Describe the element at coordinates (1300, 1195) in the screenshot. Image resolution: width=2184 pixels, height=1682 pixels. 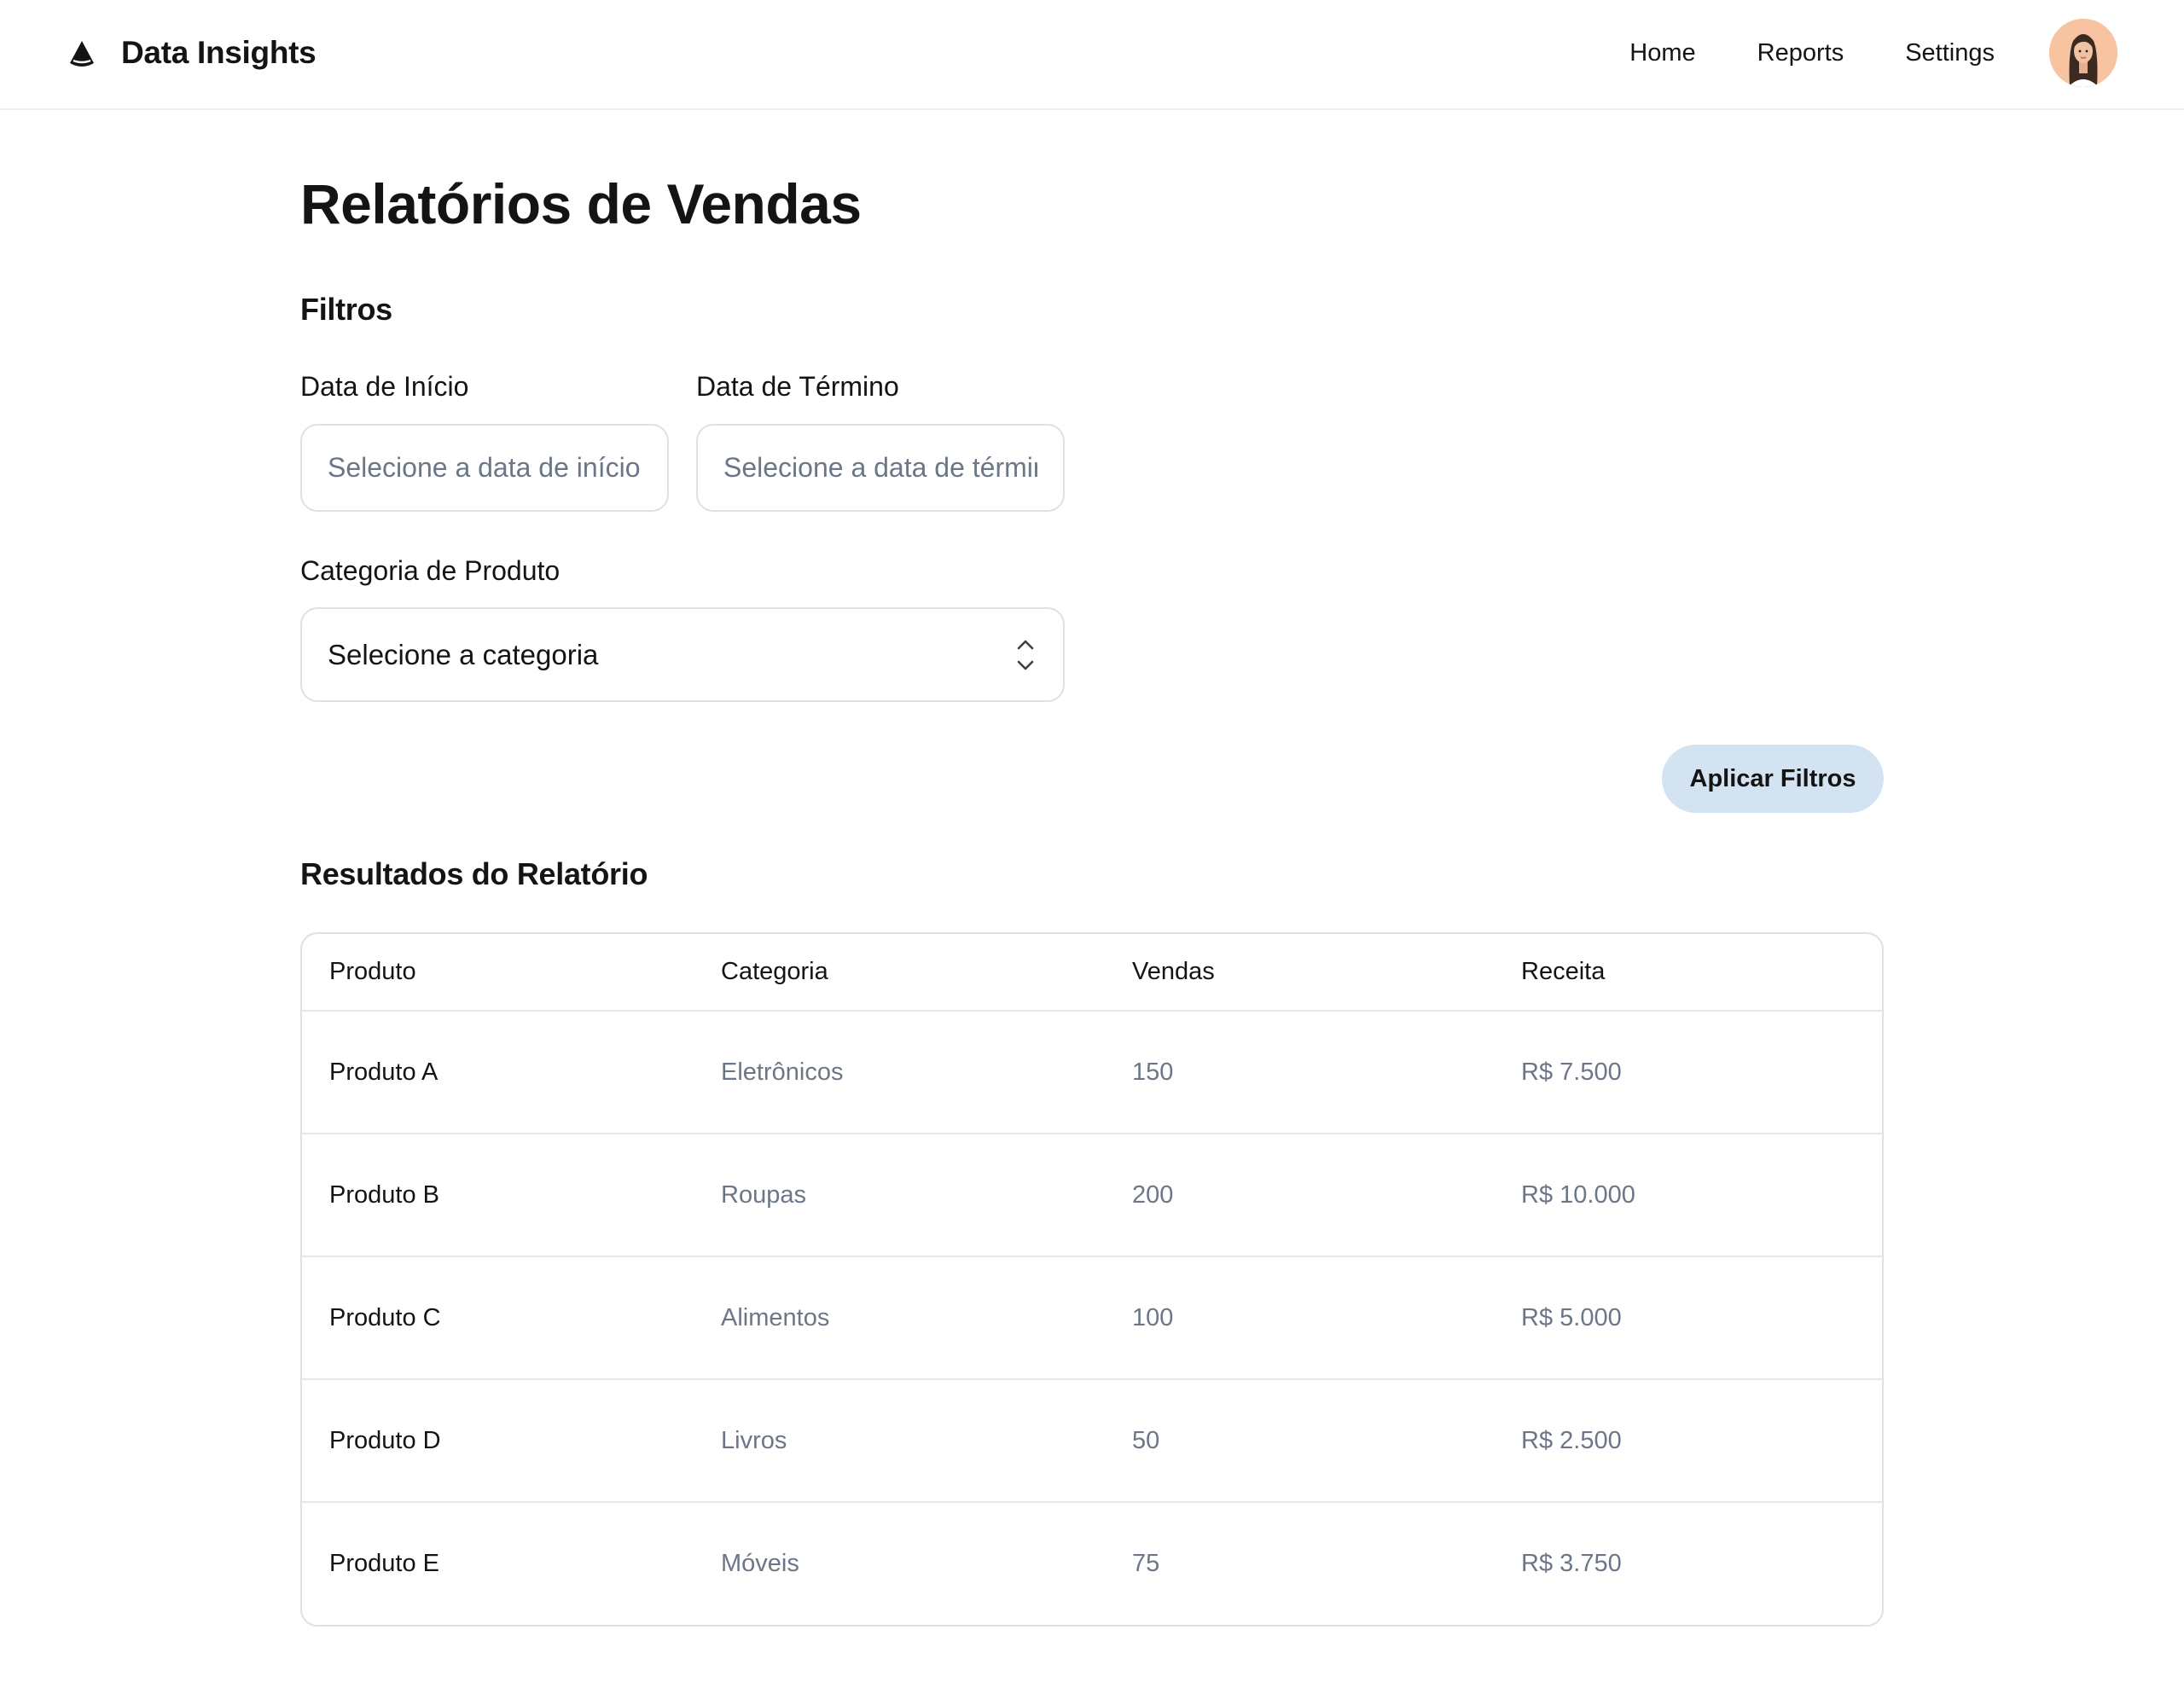
I see `cell-sales: 200` at that location.